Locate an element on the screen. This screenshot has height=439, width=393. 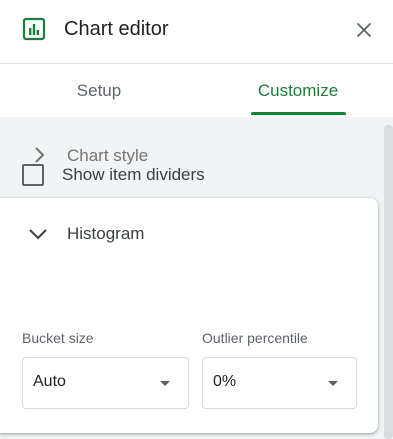
chart-editor-header: Chart editor is located at coordinates (196, 32).